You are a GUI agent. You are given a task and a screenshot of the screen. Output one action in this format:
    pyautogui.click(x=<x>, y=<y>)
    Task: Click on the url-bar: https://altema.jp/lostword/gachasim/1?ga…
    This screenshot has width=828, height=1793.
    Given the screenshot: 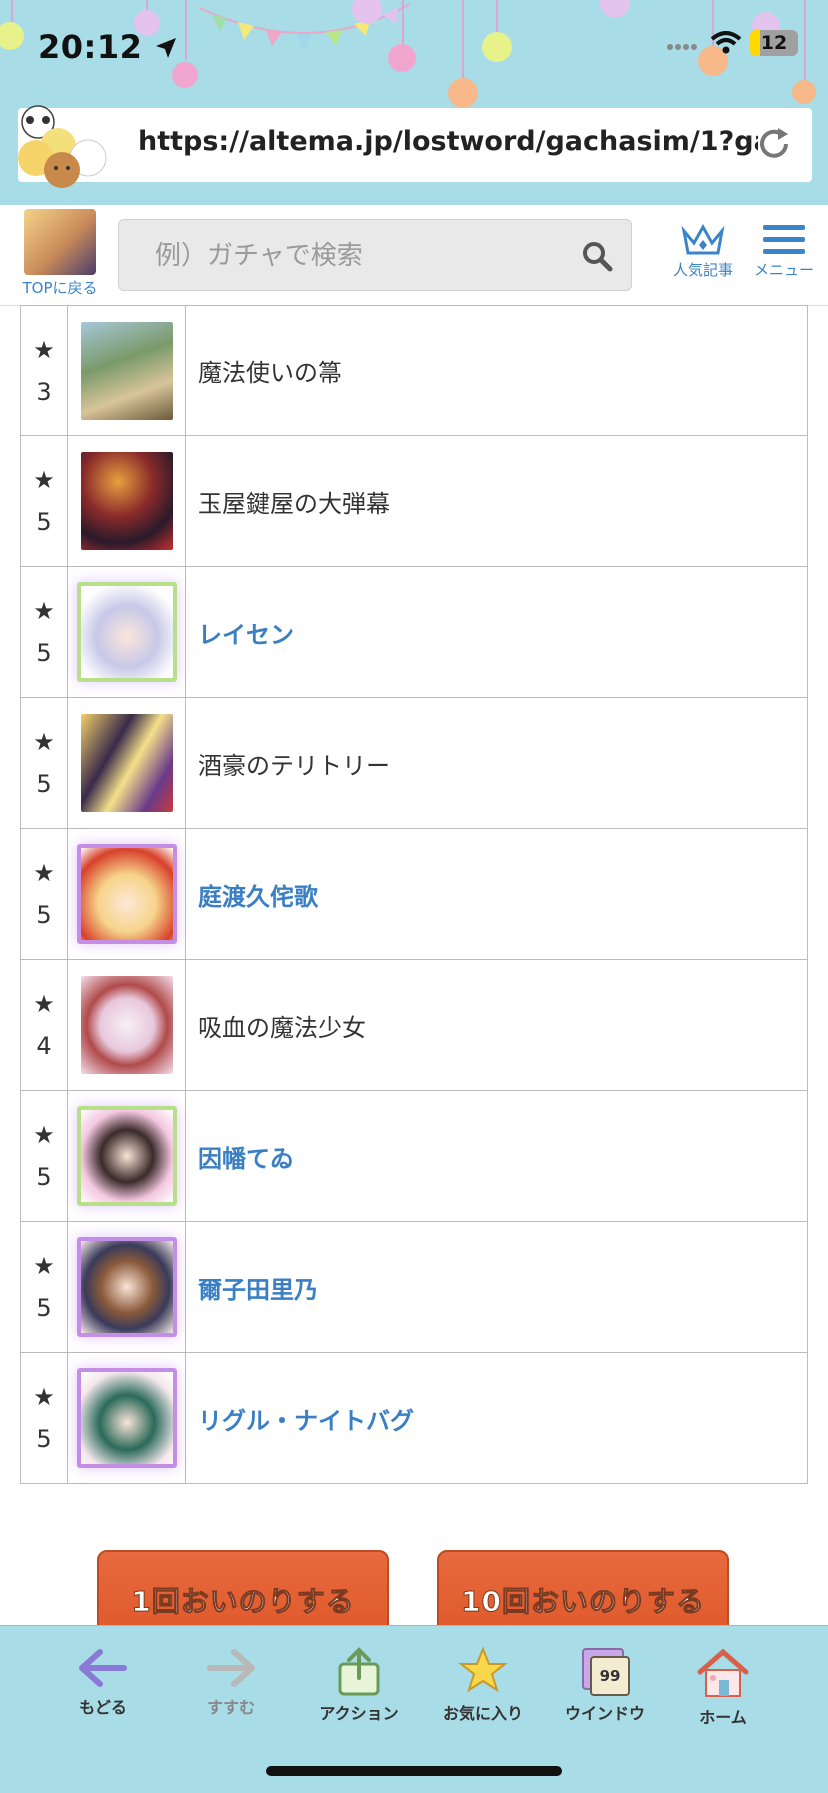 What is the action you would take?
    pyautogui.click(x=415, y=145)
    